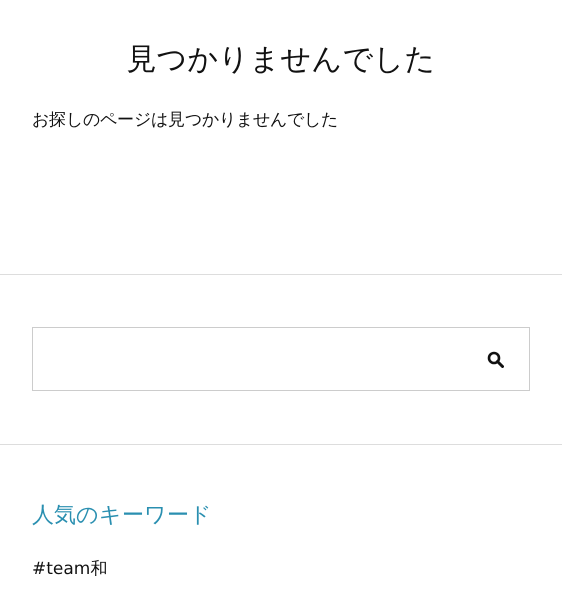  I want to click on search-field, so click(281, 359).